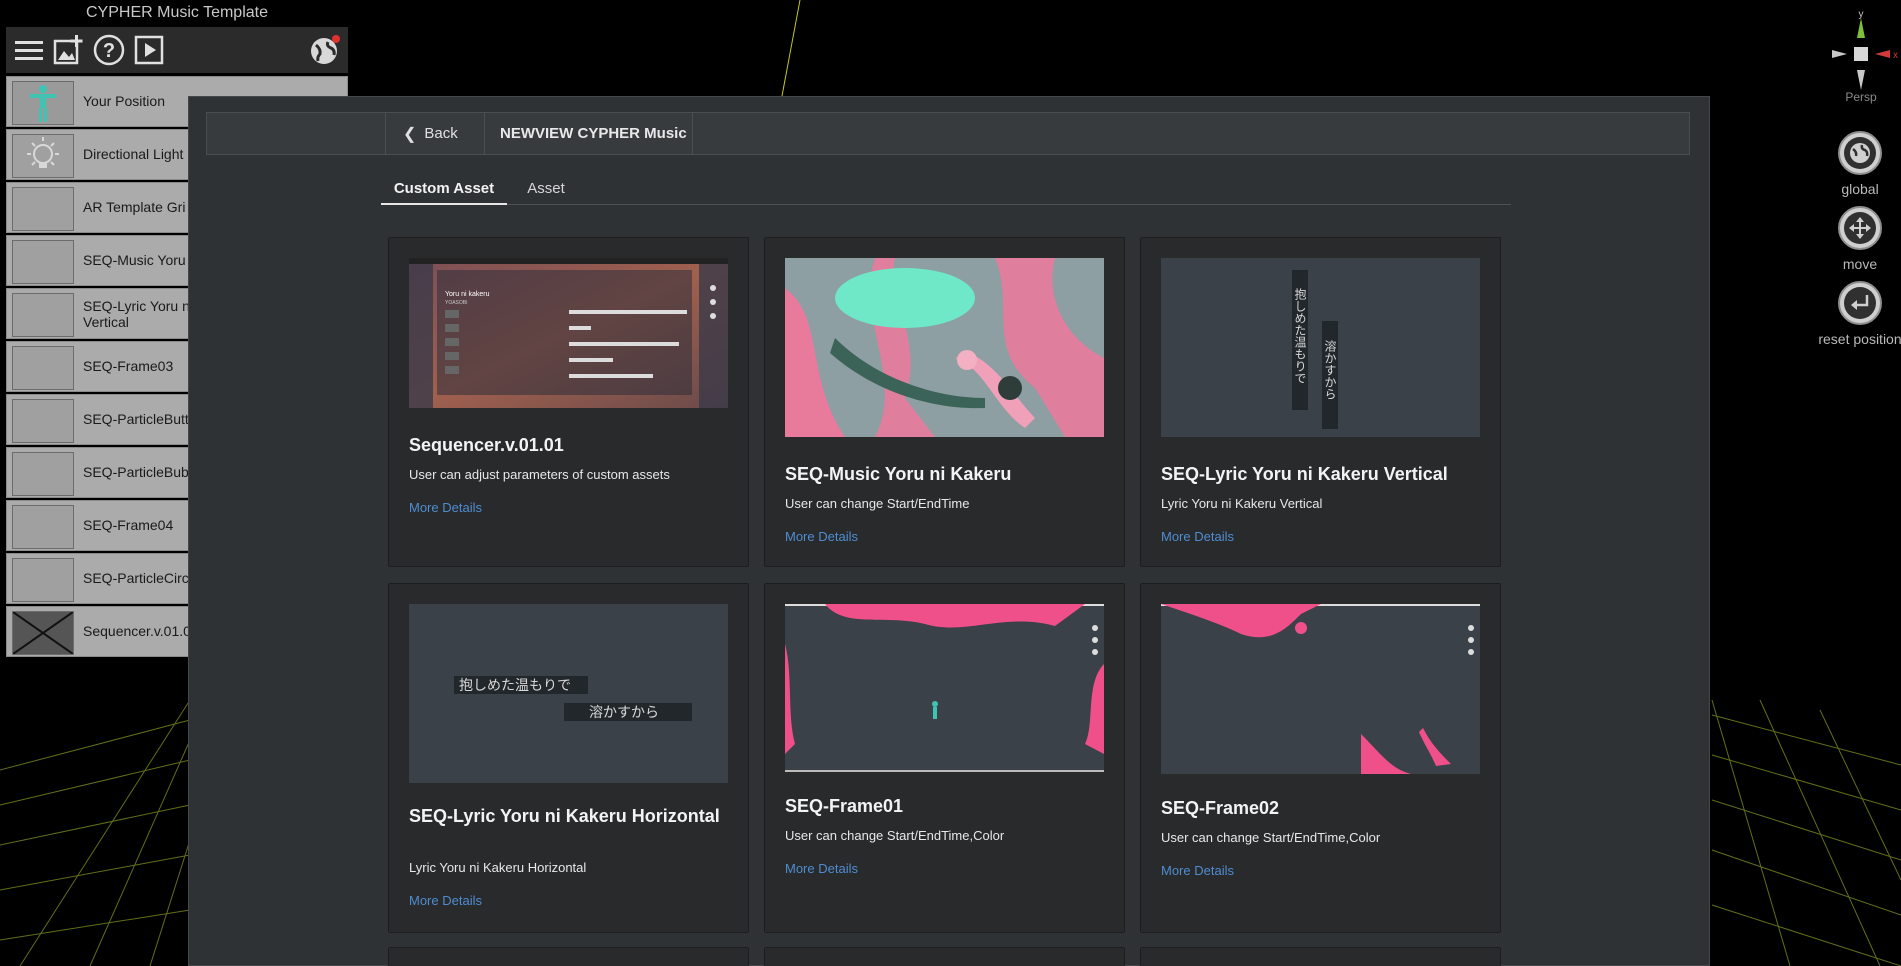 The image size is (1901, 966). I want to click on axis-x-label: x, so click(1895, 55).